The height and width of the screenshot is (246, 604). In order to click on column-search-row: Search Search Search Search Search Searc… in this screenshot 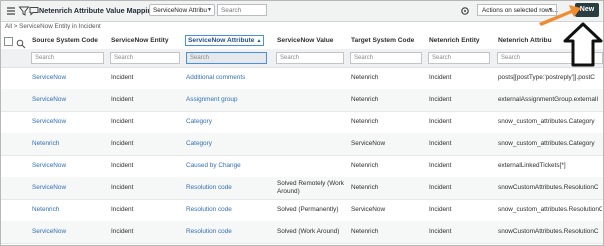, I will do `click(302, 58)`.